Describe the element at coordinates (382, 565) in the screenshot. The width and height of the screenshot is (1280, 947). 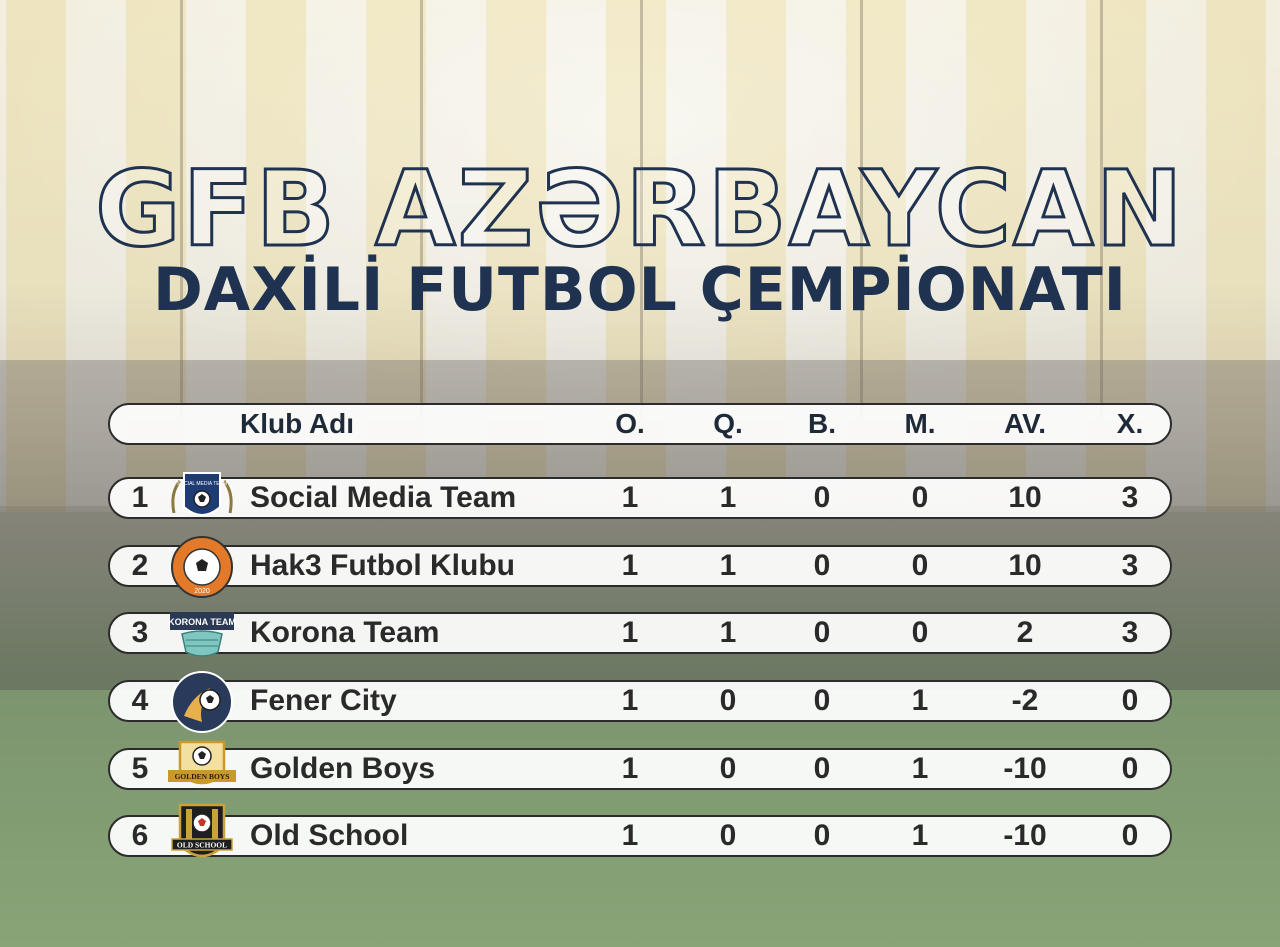
I see `club-name: Hak3 Futbol Klubu` at that location.